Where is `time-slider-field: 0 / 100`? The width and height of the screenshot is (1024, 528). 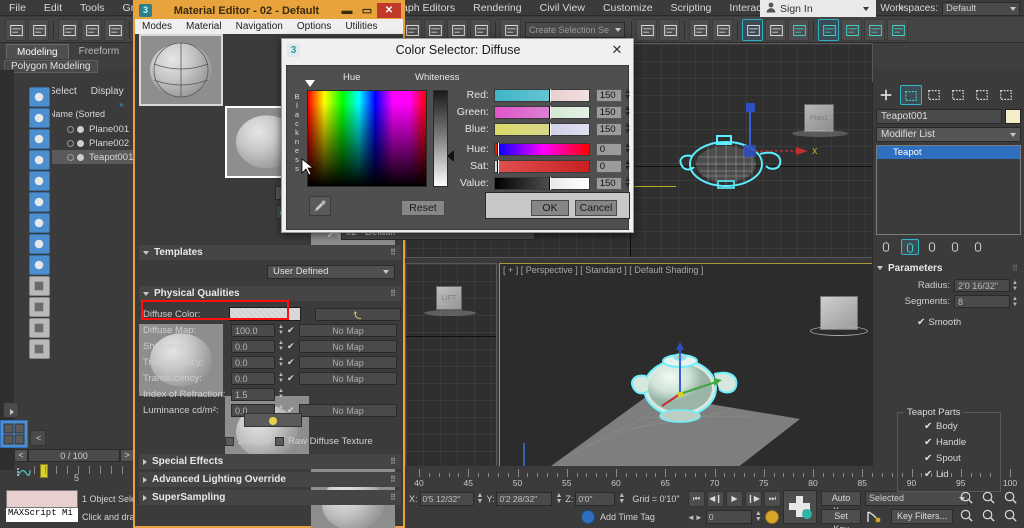 time-slider-field: 0 / 100 is located at coordinates (74, 455).